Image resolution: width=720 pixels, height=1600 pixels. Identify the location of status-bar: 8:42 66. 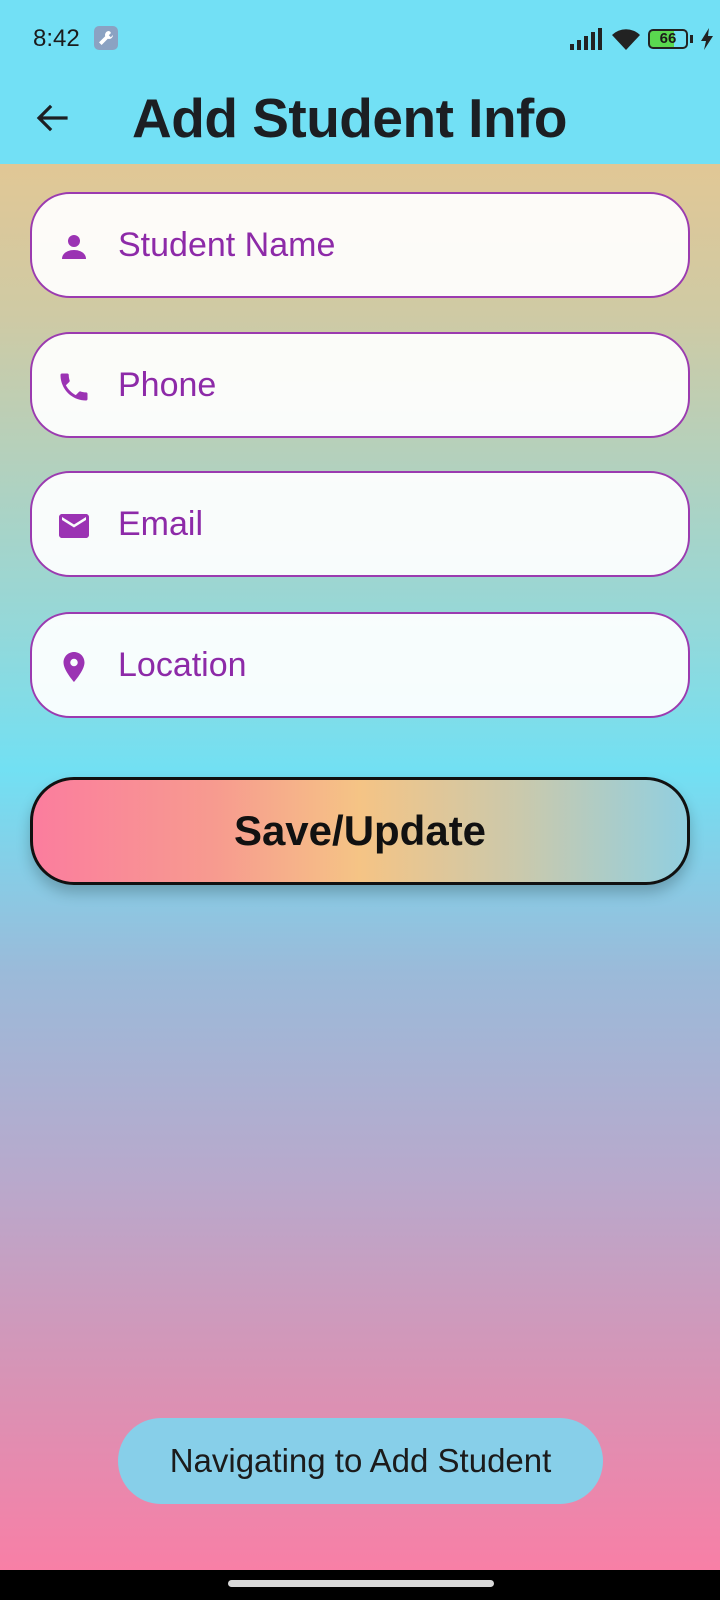
(360, 39).